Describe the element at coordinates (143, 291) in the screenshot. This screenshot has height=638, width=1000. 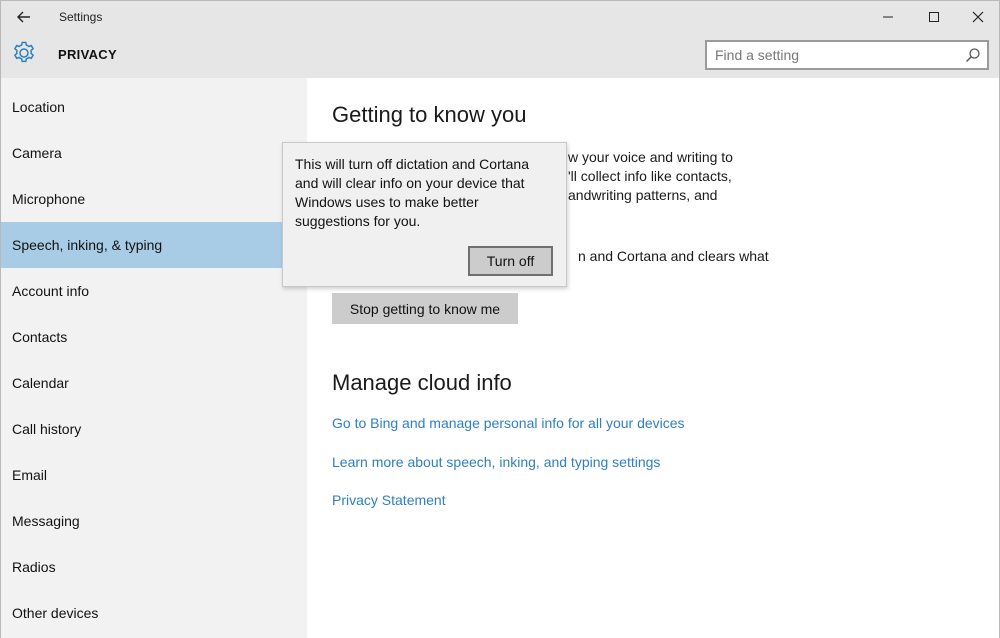
I see `sidebar-item-account-info: Account info` at that location.